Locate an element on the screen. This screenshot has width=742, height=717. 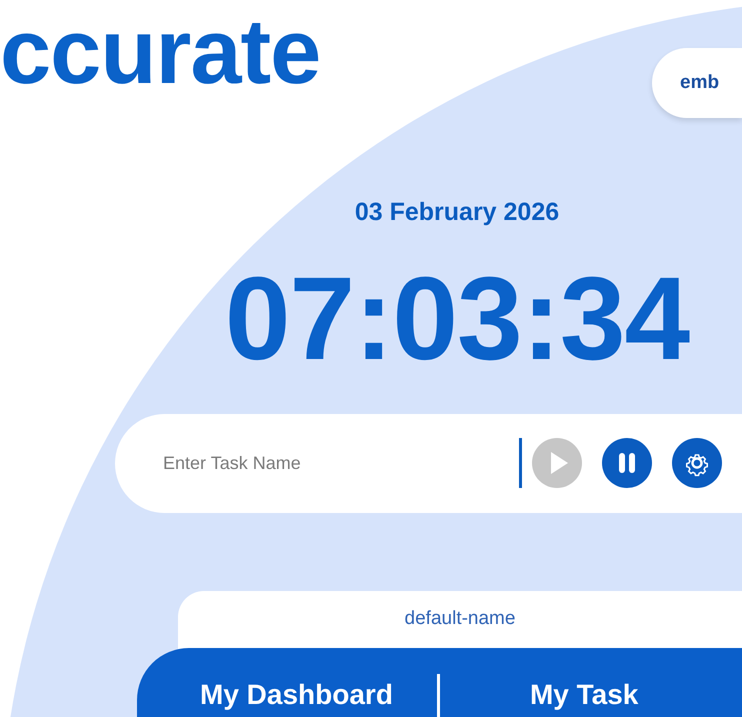
settings-icon is located at coordinates (697, 465).